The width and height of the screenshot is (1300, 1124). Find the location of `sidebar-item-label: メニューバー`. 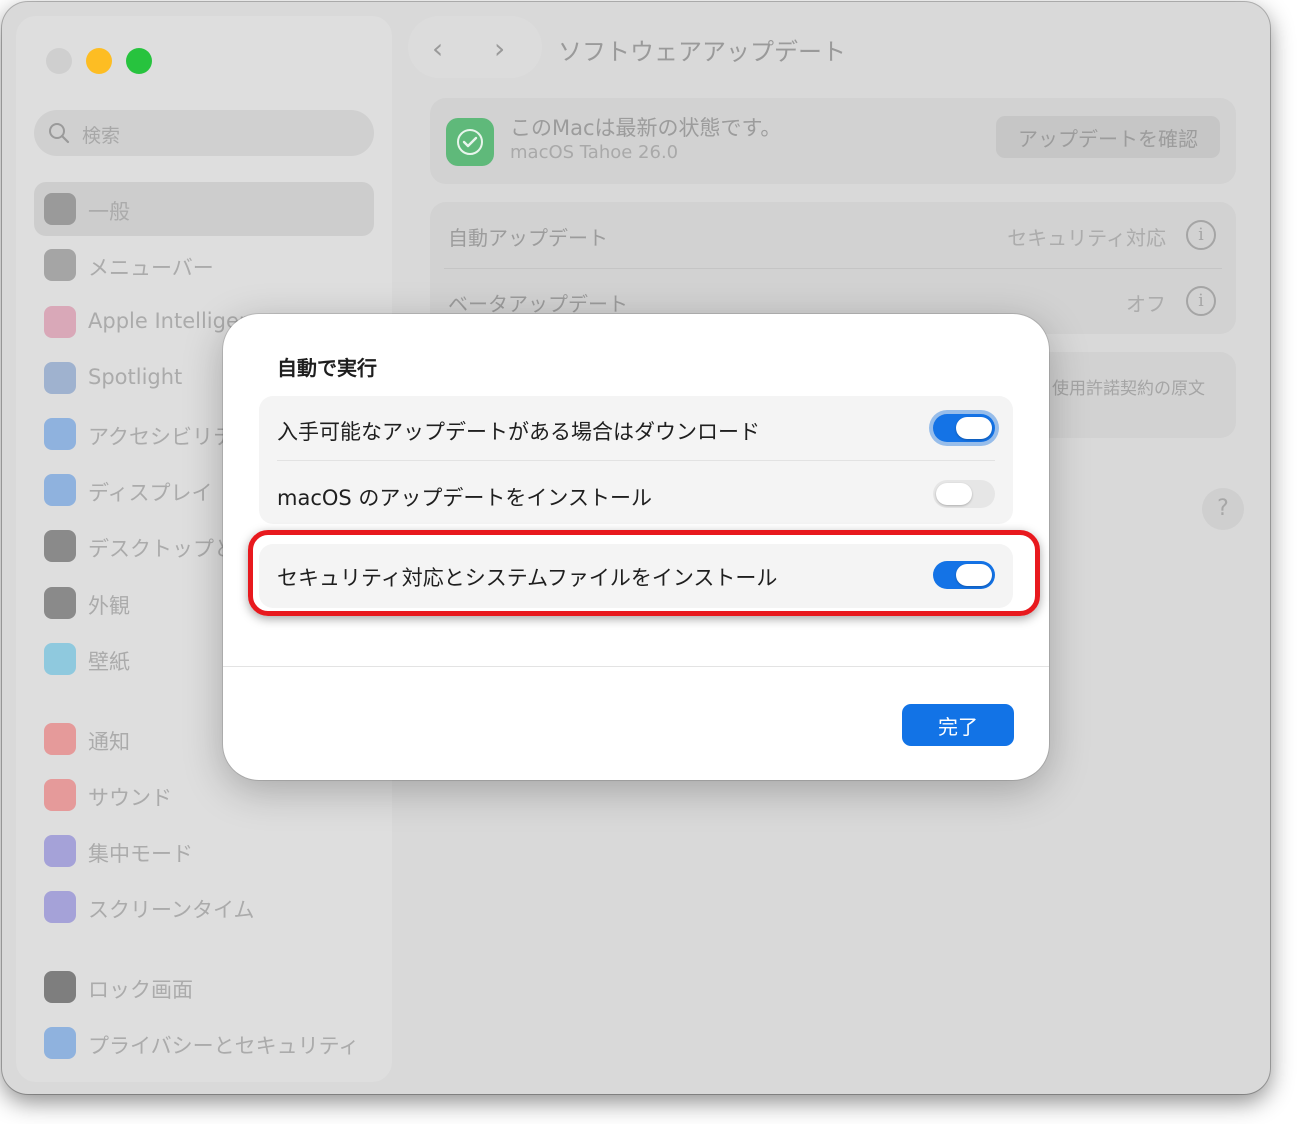

sidebar-item-label: メニューバー is located at coordinates (151, 268).